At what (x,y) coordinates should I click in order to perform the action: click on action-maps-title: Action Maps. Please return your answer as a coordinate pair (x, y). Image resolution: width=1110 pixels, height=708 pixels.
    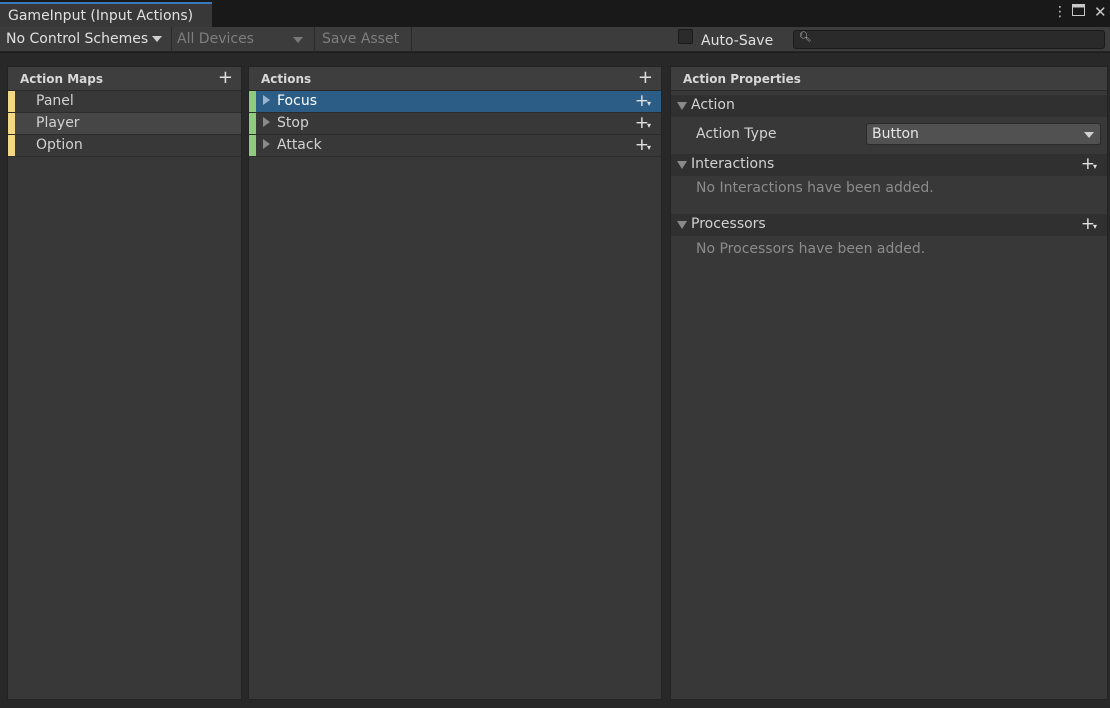
    Looking at the image, I should click on (61, 79).